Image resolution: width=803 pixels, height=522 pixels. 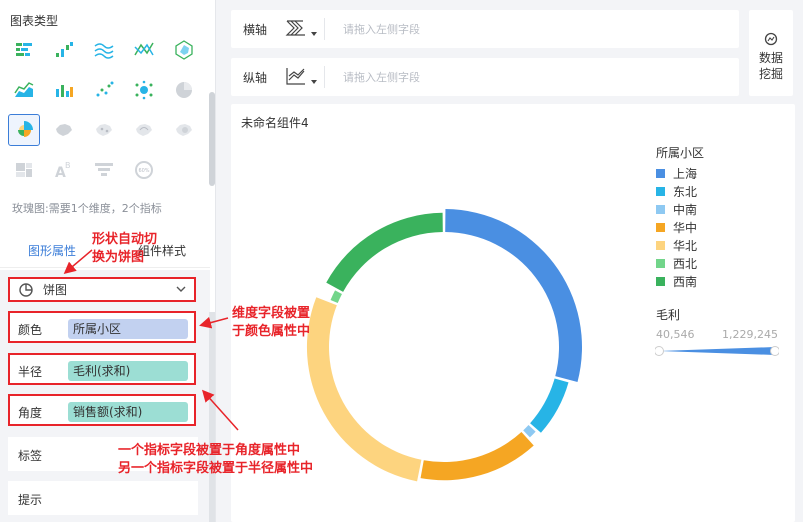 What do you see at coordinates (296, 76) in the screenshot?
I see `y-axis-icon` at bounding box center [296, 76].